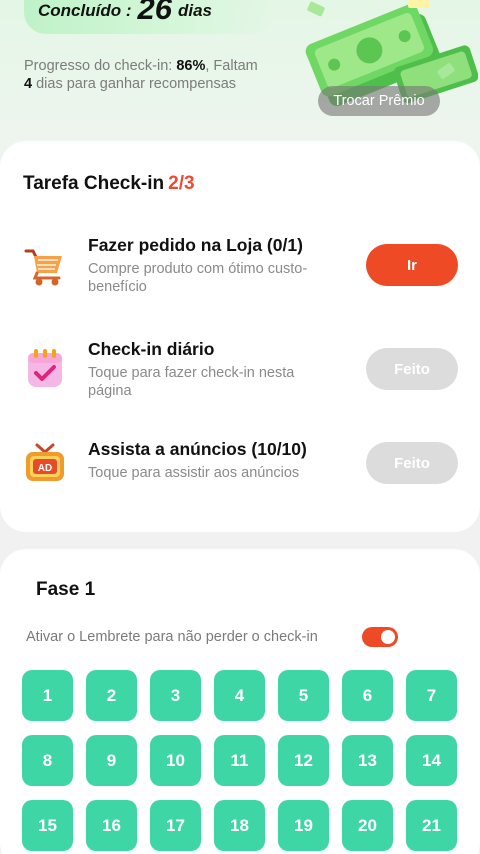 Image resolution: width=480 pixels, height=854 pixels. What do you see at coordinates (194, 473) in the screenshot?
I see `task-description: Toque para assistir aos anúncios` at bounding box center [194, 473].